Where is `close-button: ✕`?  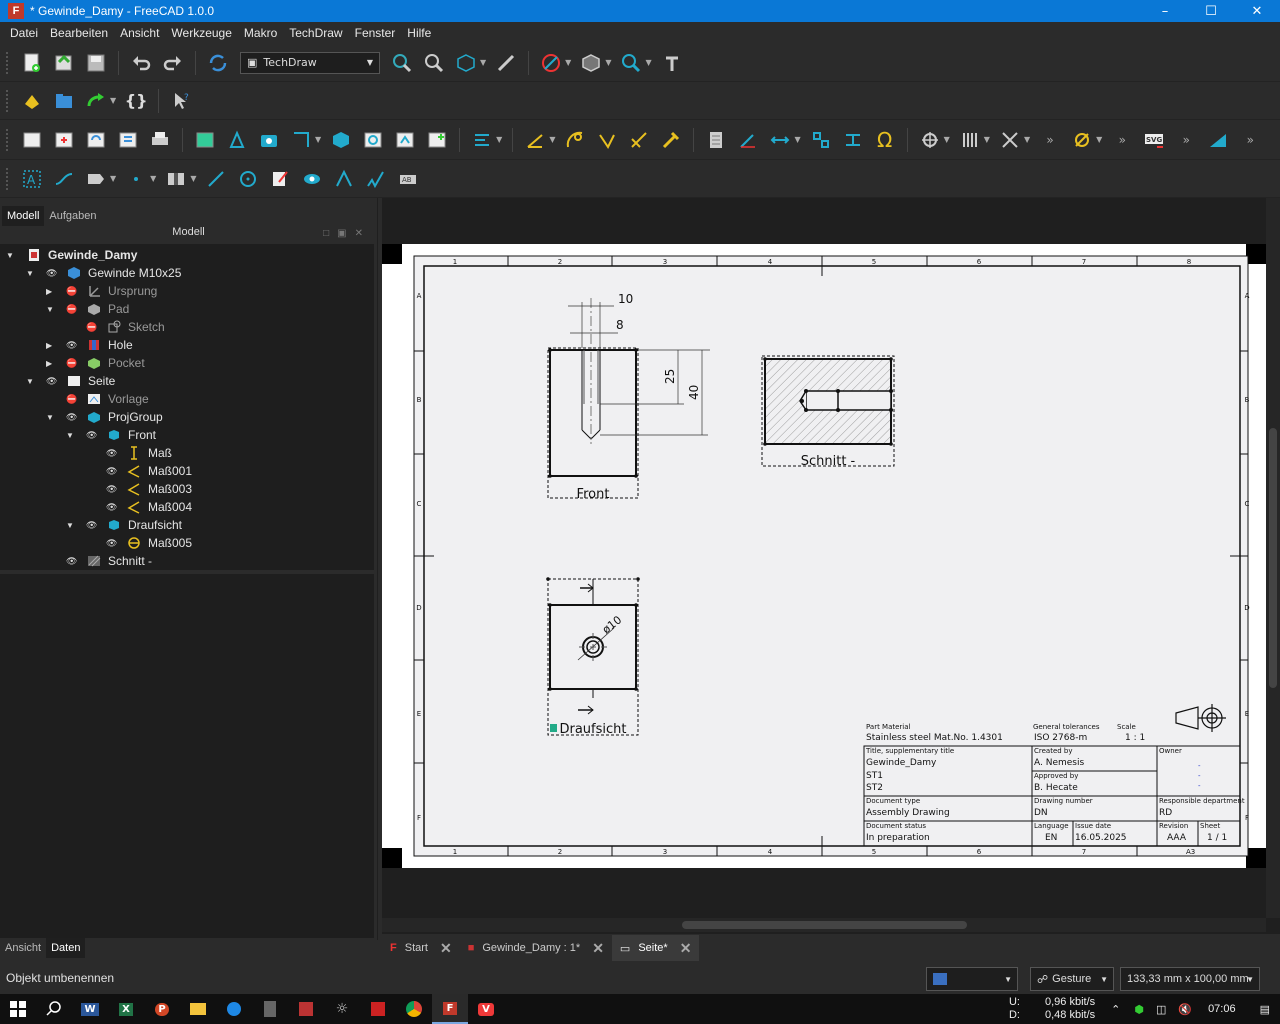
close-button: ✕ is located at coordinates (1257, 11).